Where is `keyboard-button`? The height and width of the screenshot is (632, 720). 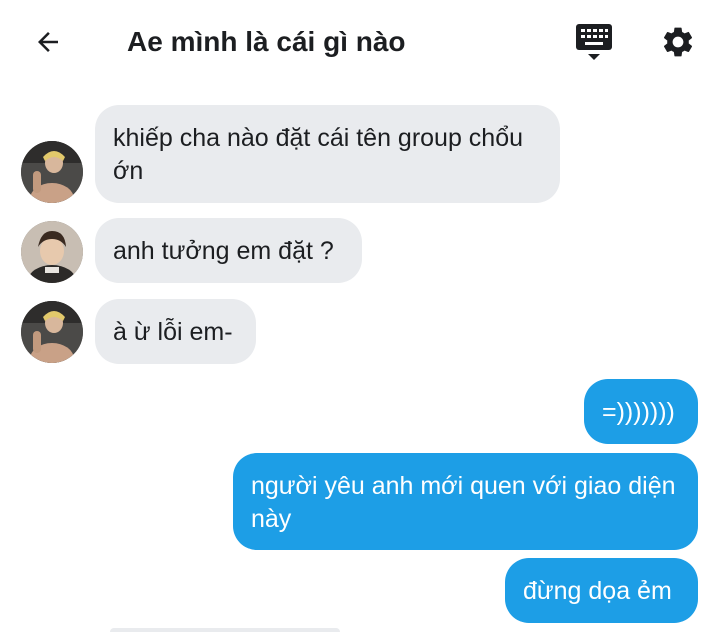
keyboard-button is located at coordinates (594, 42).